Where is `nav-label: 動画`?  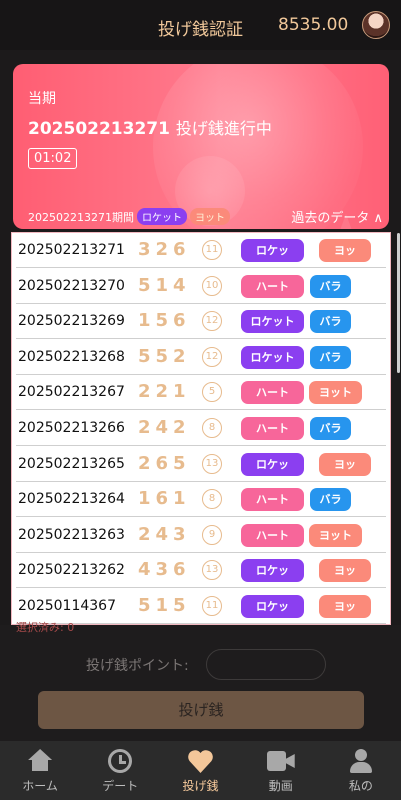 nav-label: 動画 is located at coordinates (280, 786).